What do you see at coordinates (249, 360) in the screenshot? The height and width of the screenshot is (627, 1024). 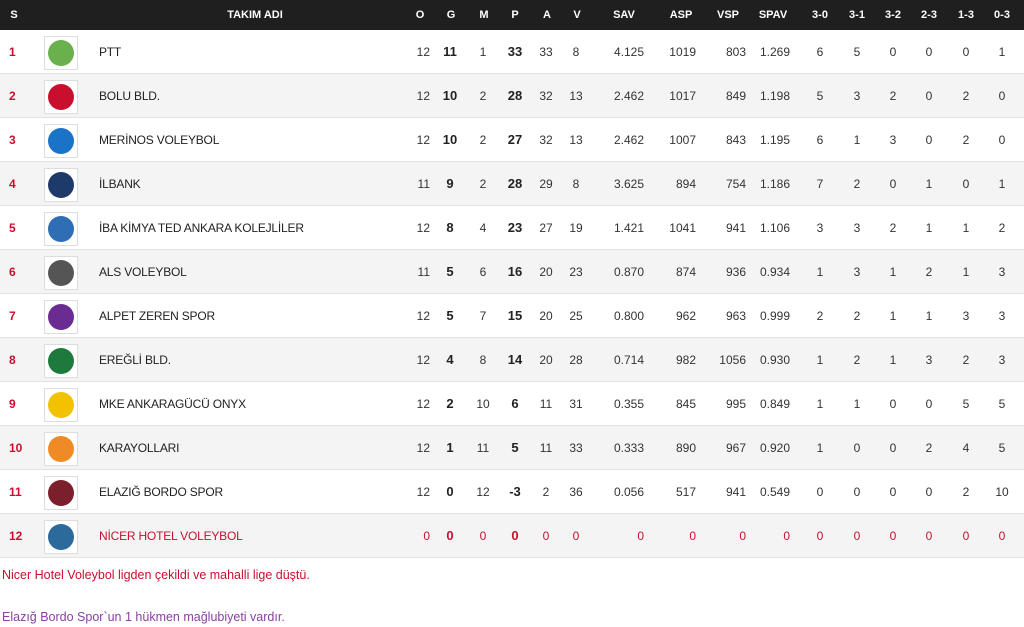 I see `team-name-link: EREĞLİ BLD.` at bounding box center [249, 360].